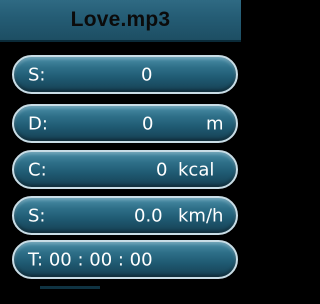  Describe the element at coordinates (125, 215) in the screenshot. I see `speed-kmh-row: S: 0.0 km/h` at that location.